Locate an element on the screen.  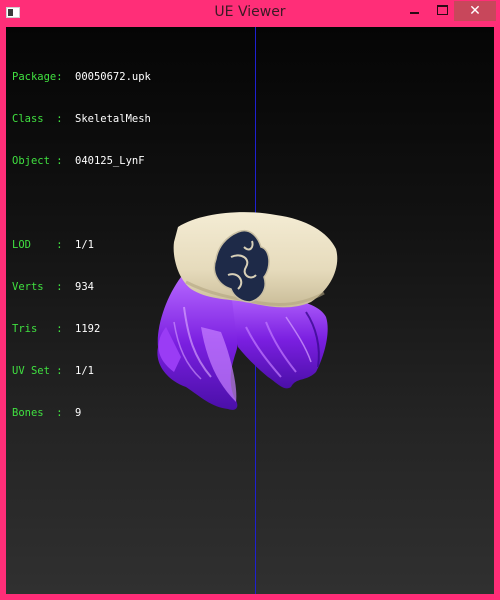
maximize-icon is located at coordinates (442, 9).